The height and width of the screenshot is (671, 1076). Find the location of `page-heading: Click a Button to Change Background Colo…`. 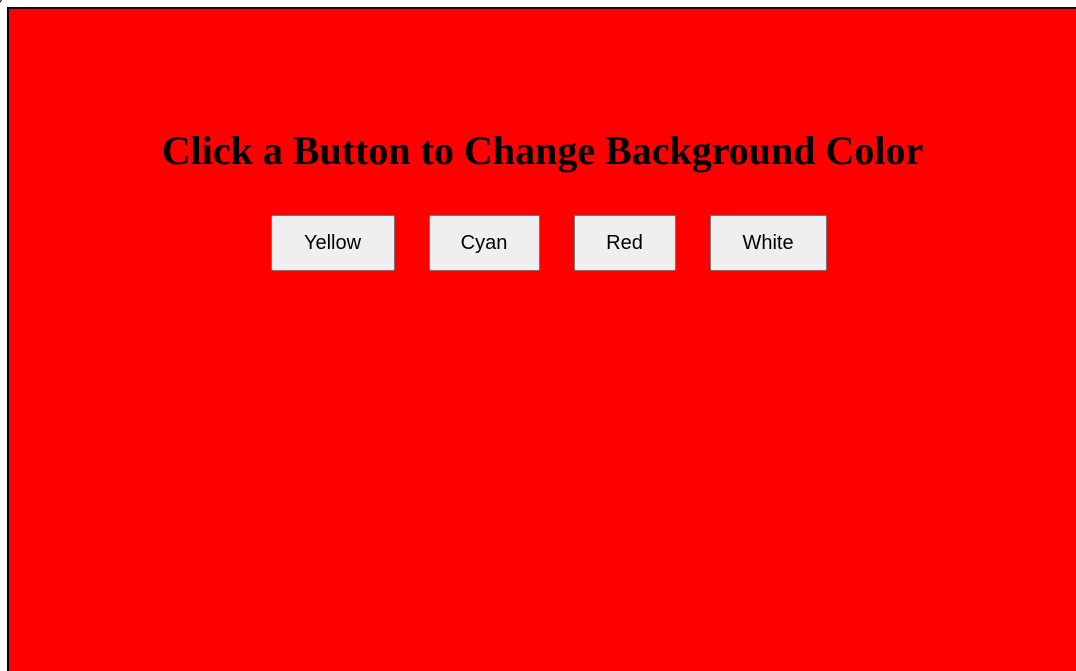

page-heading: Click a Button to Change Background Colo… is located at coordinates (542, 150).